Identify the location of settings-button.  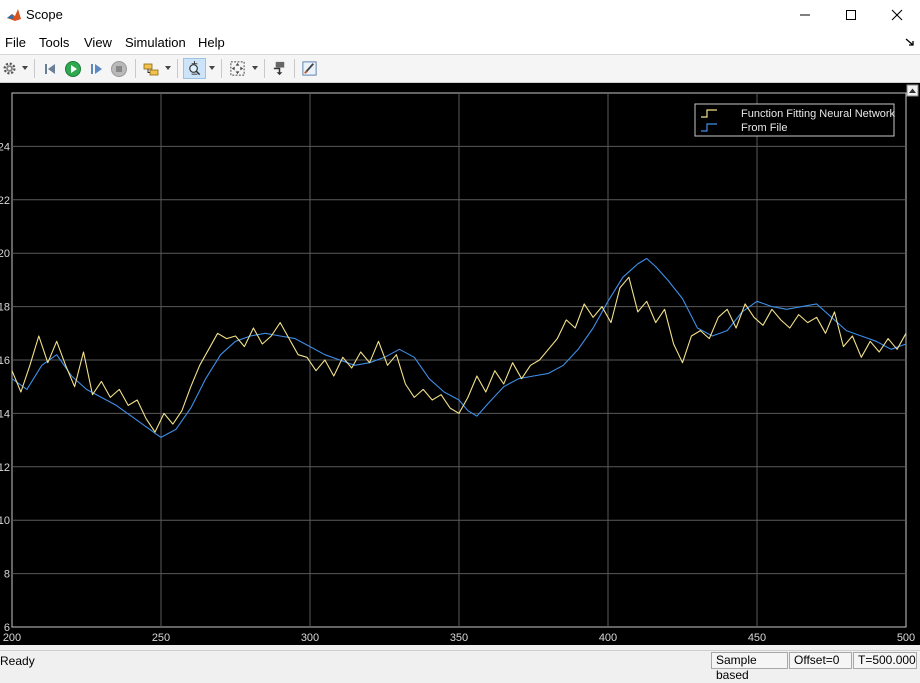
(9, 68).